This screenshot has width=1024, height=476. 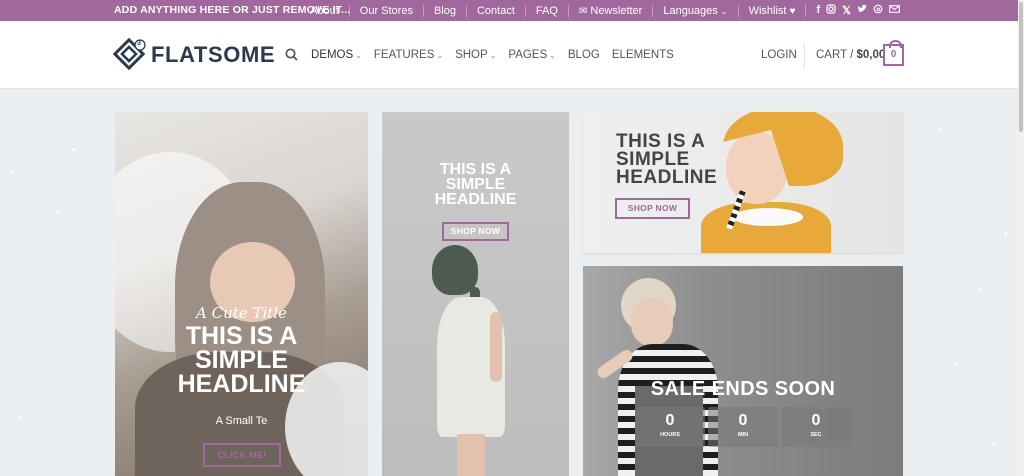 I want to click on logo-text: FLATSOME, so click(x=213, y=54).